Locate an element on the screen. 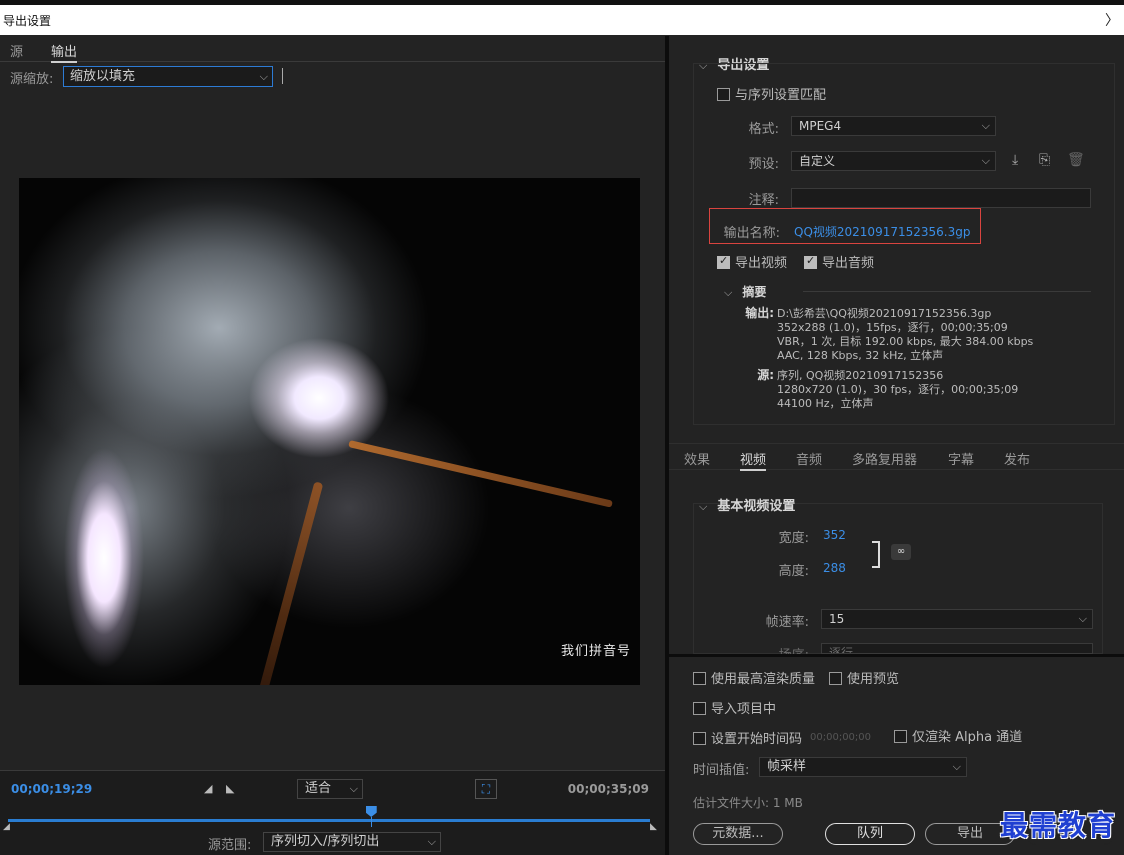 The image size is (1124, 855). output-name-link: QQ视频20210917152356.3gp is located at coordinates (882, 231).